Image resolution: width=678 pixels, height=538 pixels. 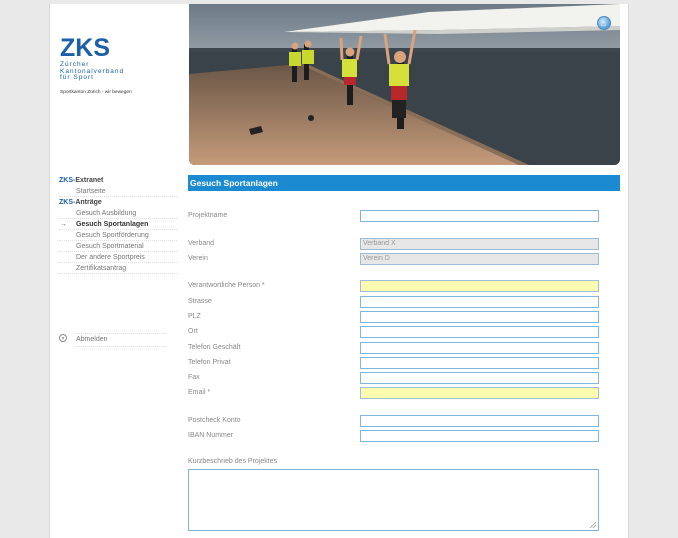 What do you see at coordinates (118, 191) in the screenshot?
I see `sidebar-item-startseite: Startseite` at bounding box center [118, 191].